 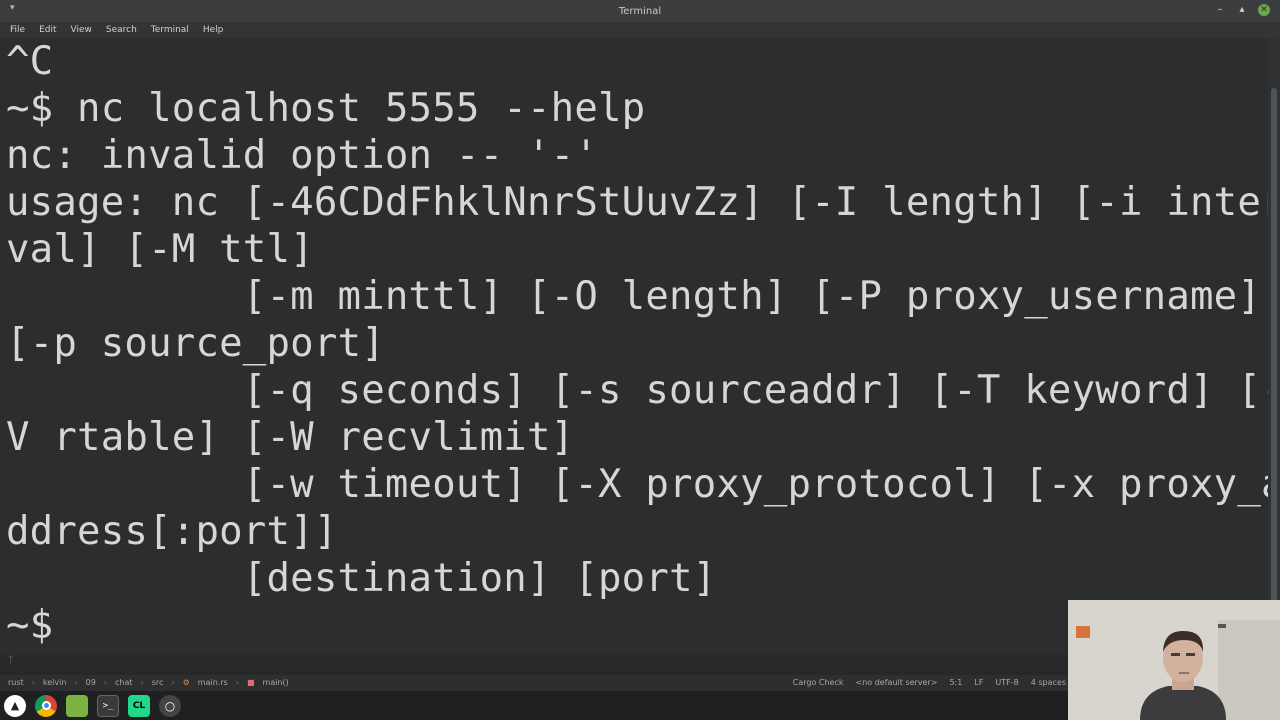 I want to click on clion-icon: CL, so click(x=139, y=705).